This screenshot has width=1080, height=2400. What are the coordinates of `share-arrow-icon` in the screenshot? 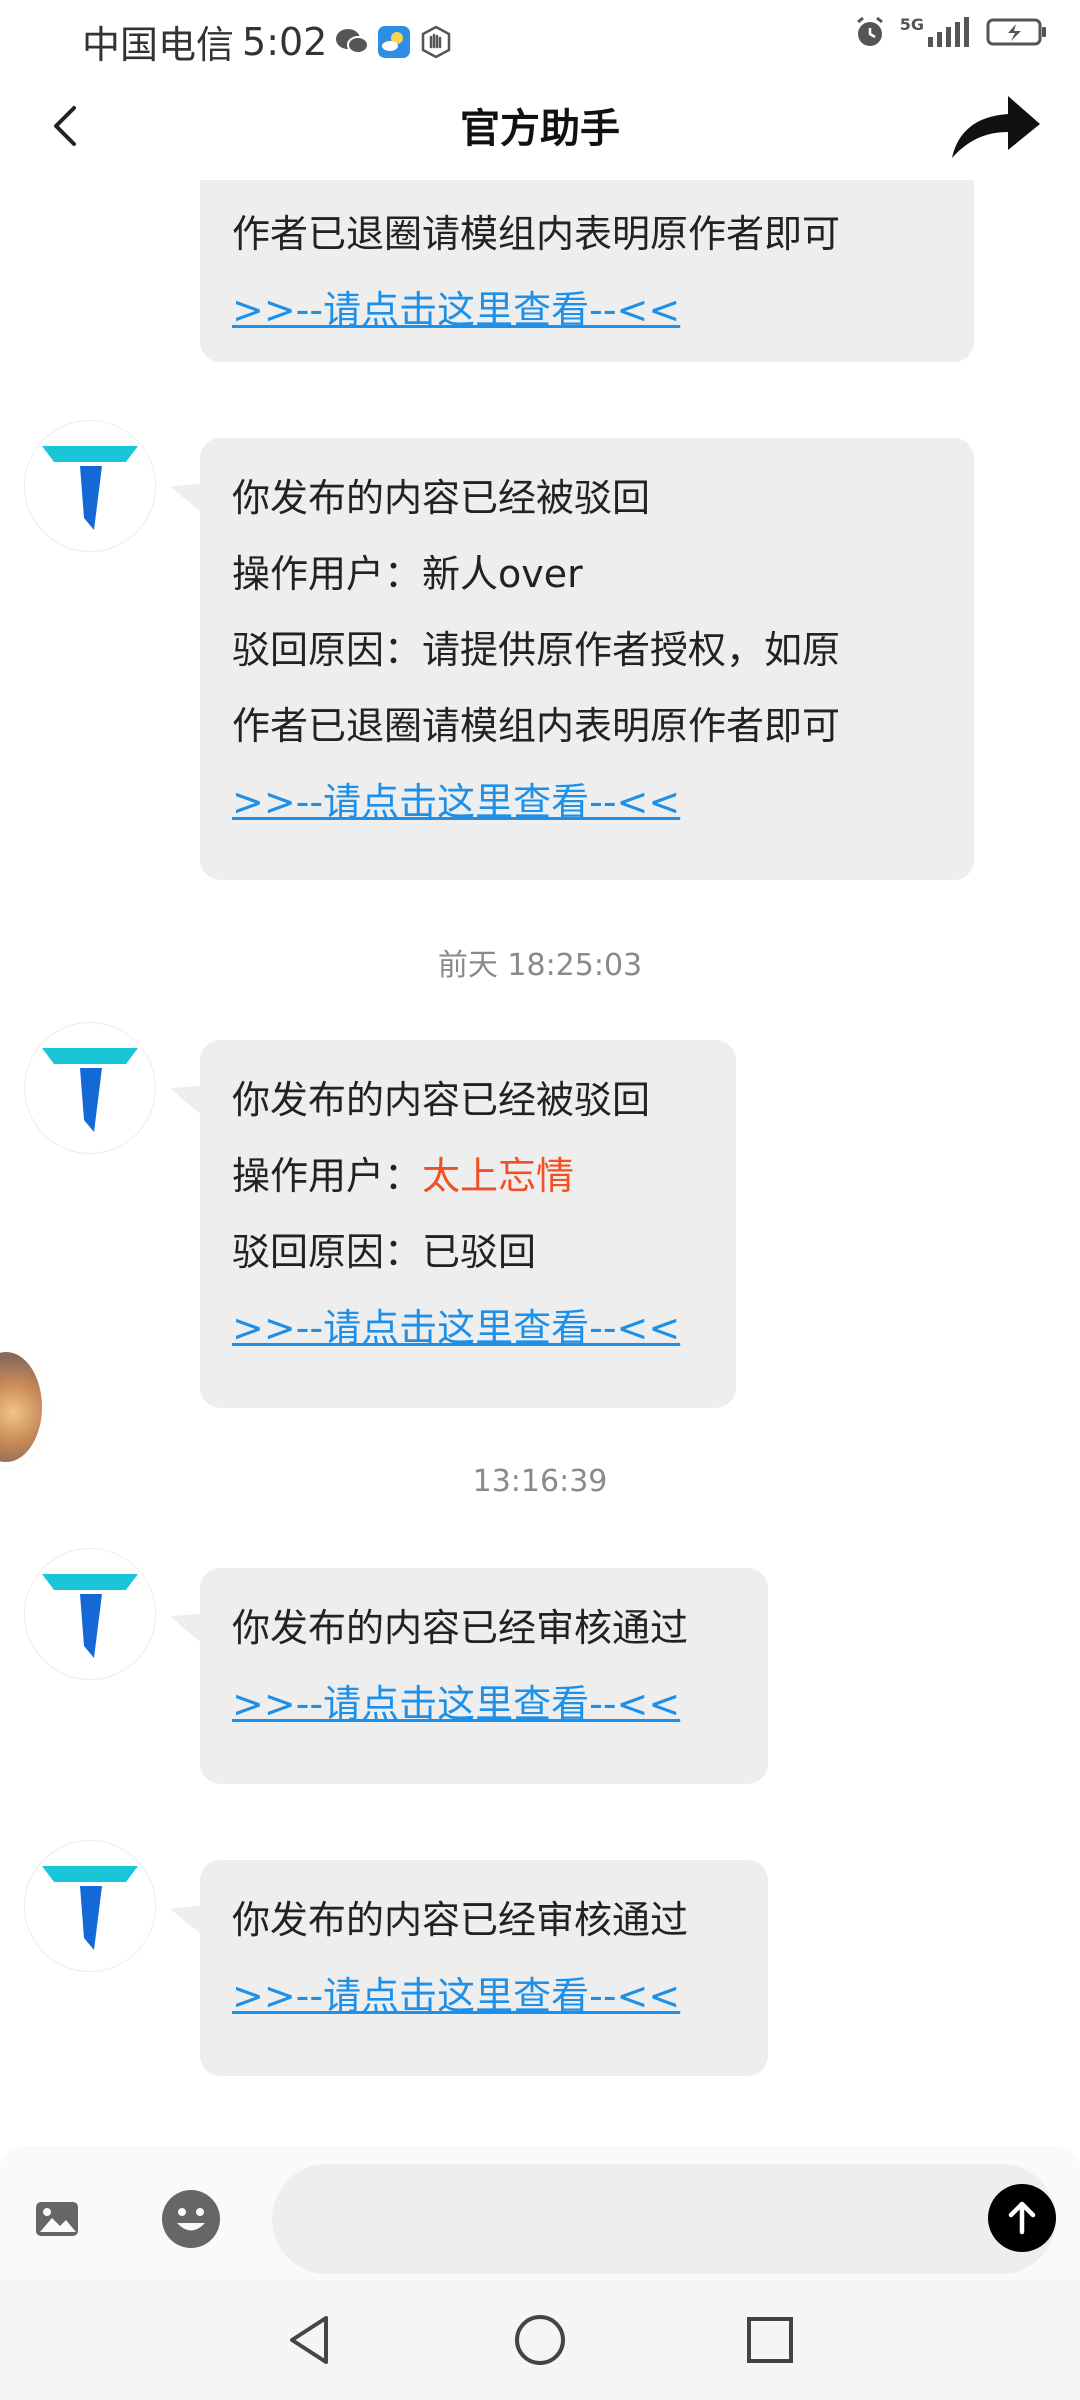 It's located at (996, 127).